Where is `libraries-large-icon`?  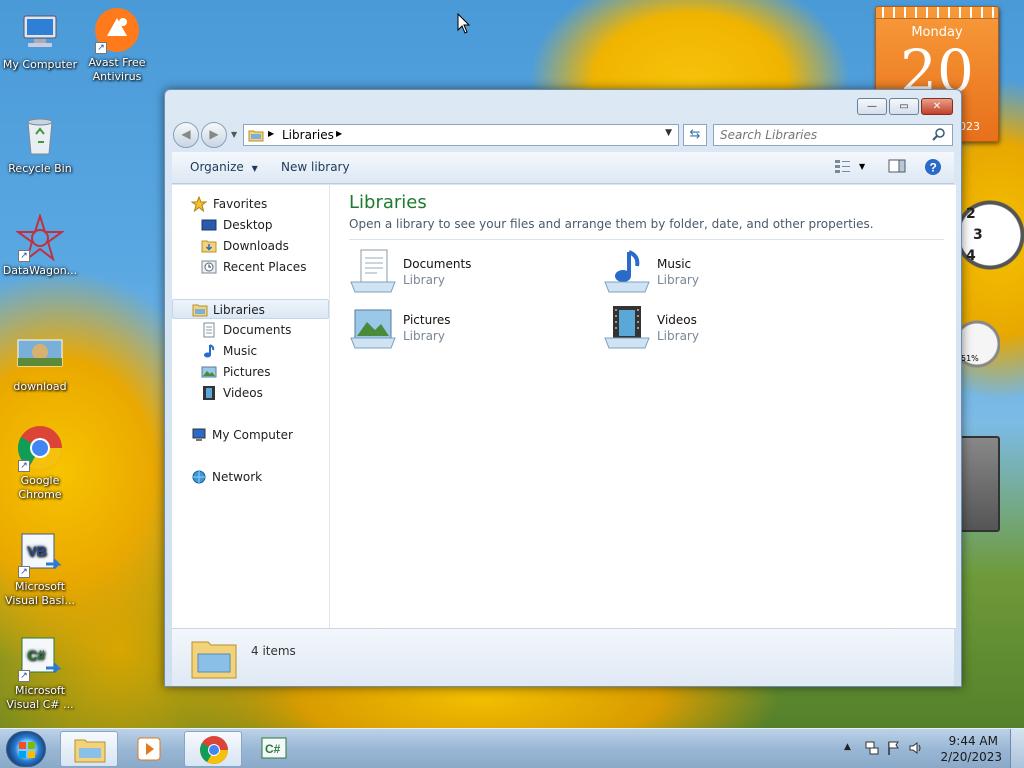 libraries-large-icon is located at coordinates (214, 659).